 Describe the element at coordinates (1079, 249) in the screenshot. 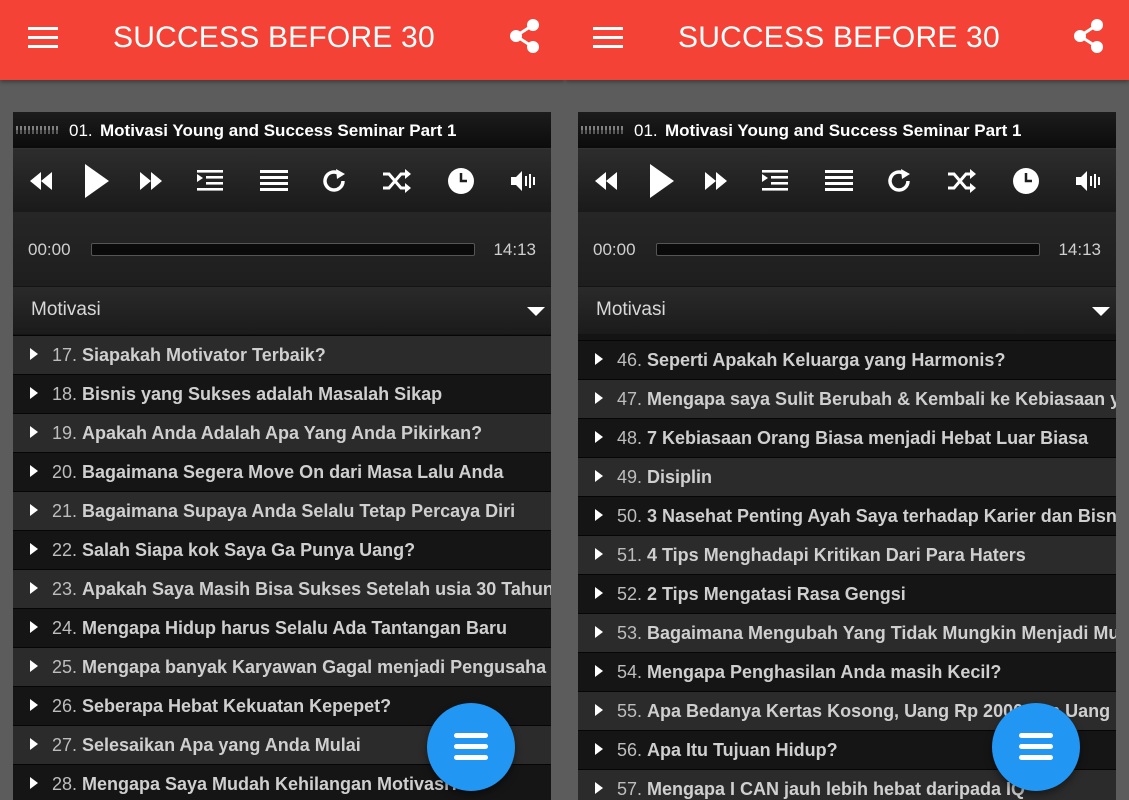

I see `total-duration: 14:13` at that location.